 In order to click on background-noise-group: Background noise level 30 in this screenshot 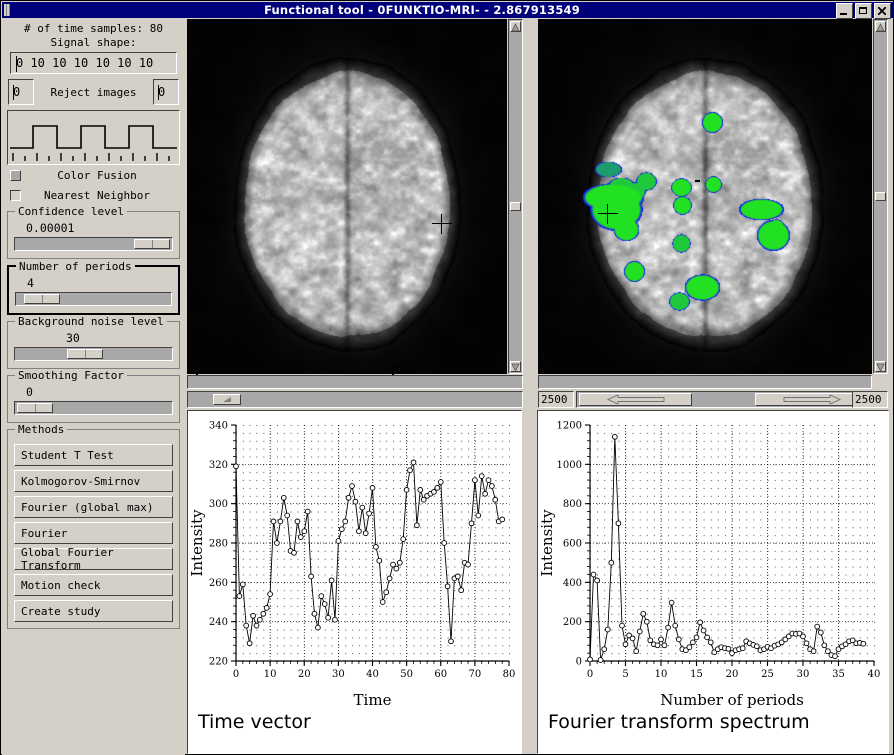, I will do `click(93, 342)`.